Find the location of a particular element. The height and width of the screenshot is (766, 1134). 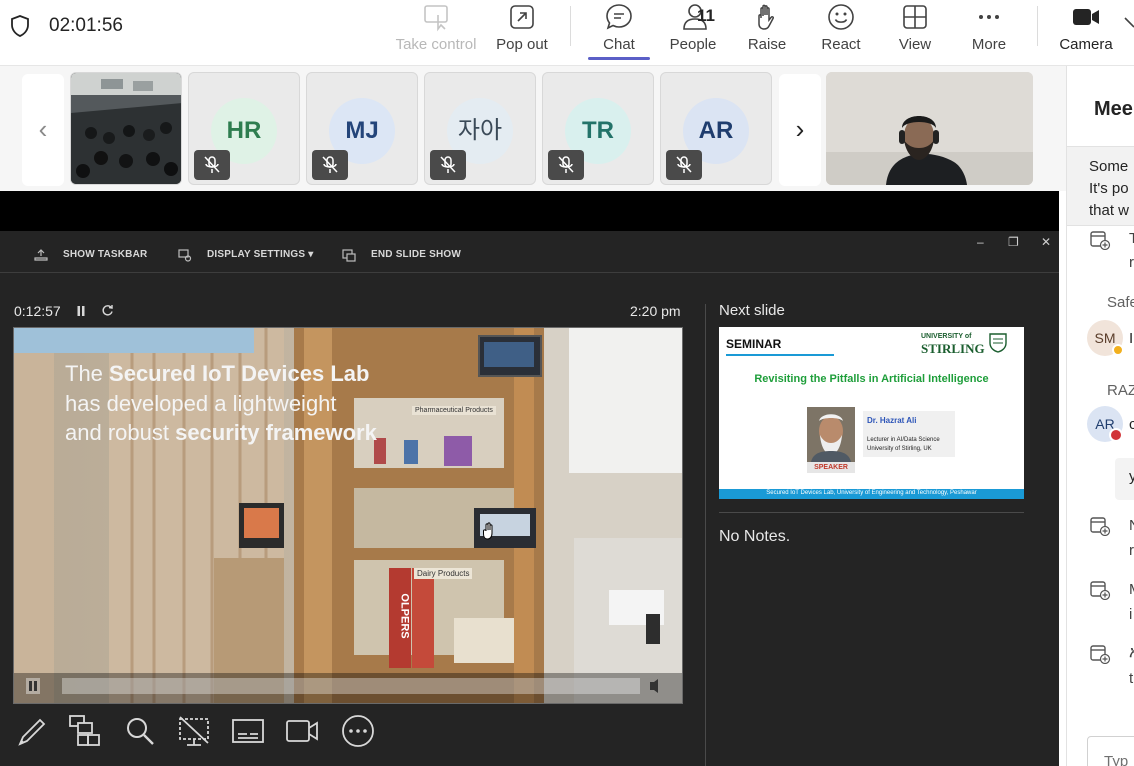

more-button: More is located at coordinates (989, 32).